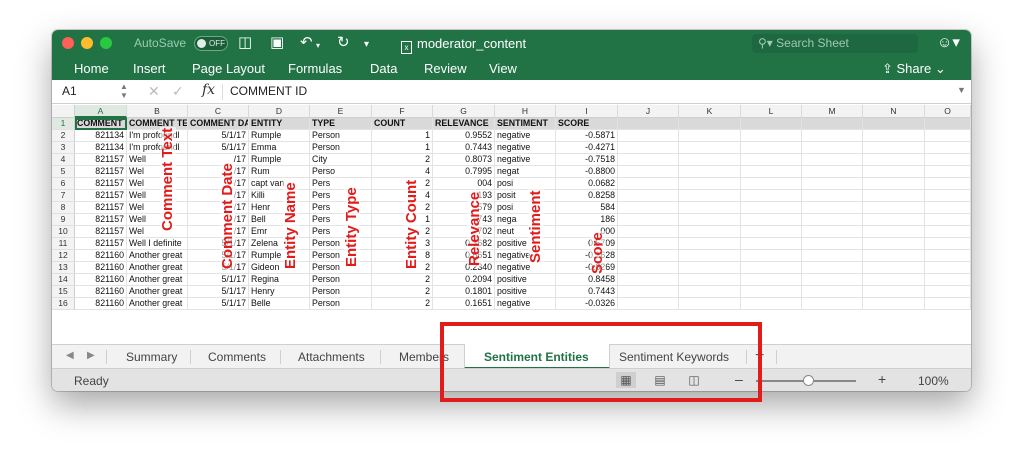 This screenshot has width=1024, height=455. I want to click on table-cell: 0.1801, so click(464, 292).